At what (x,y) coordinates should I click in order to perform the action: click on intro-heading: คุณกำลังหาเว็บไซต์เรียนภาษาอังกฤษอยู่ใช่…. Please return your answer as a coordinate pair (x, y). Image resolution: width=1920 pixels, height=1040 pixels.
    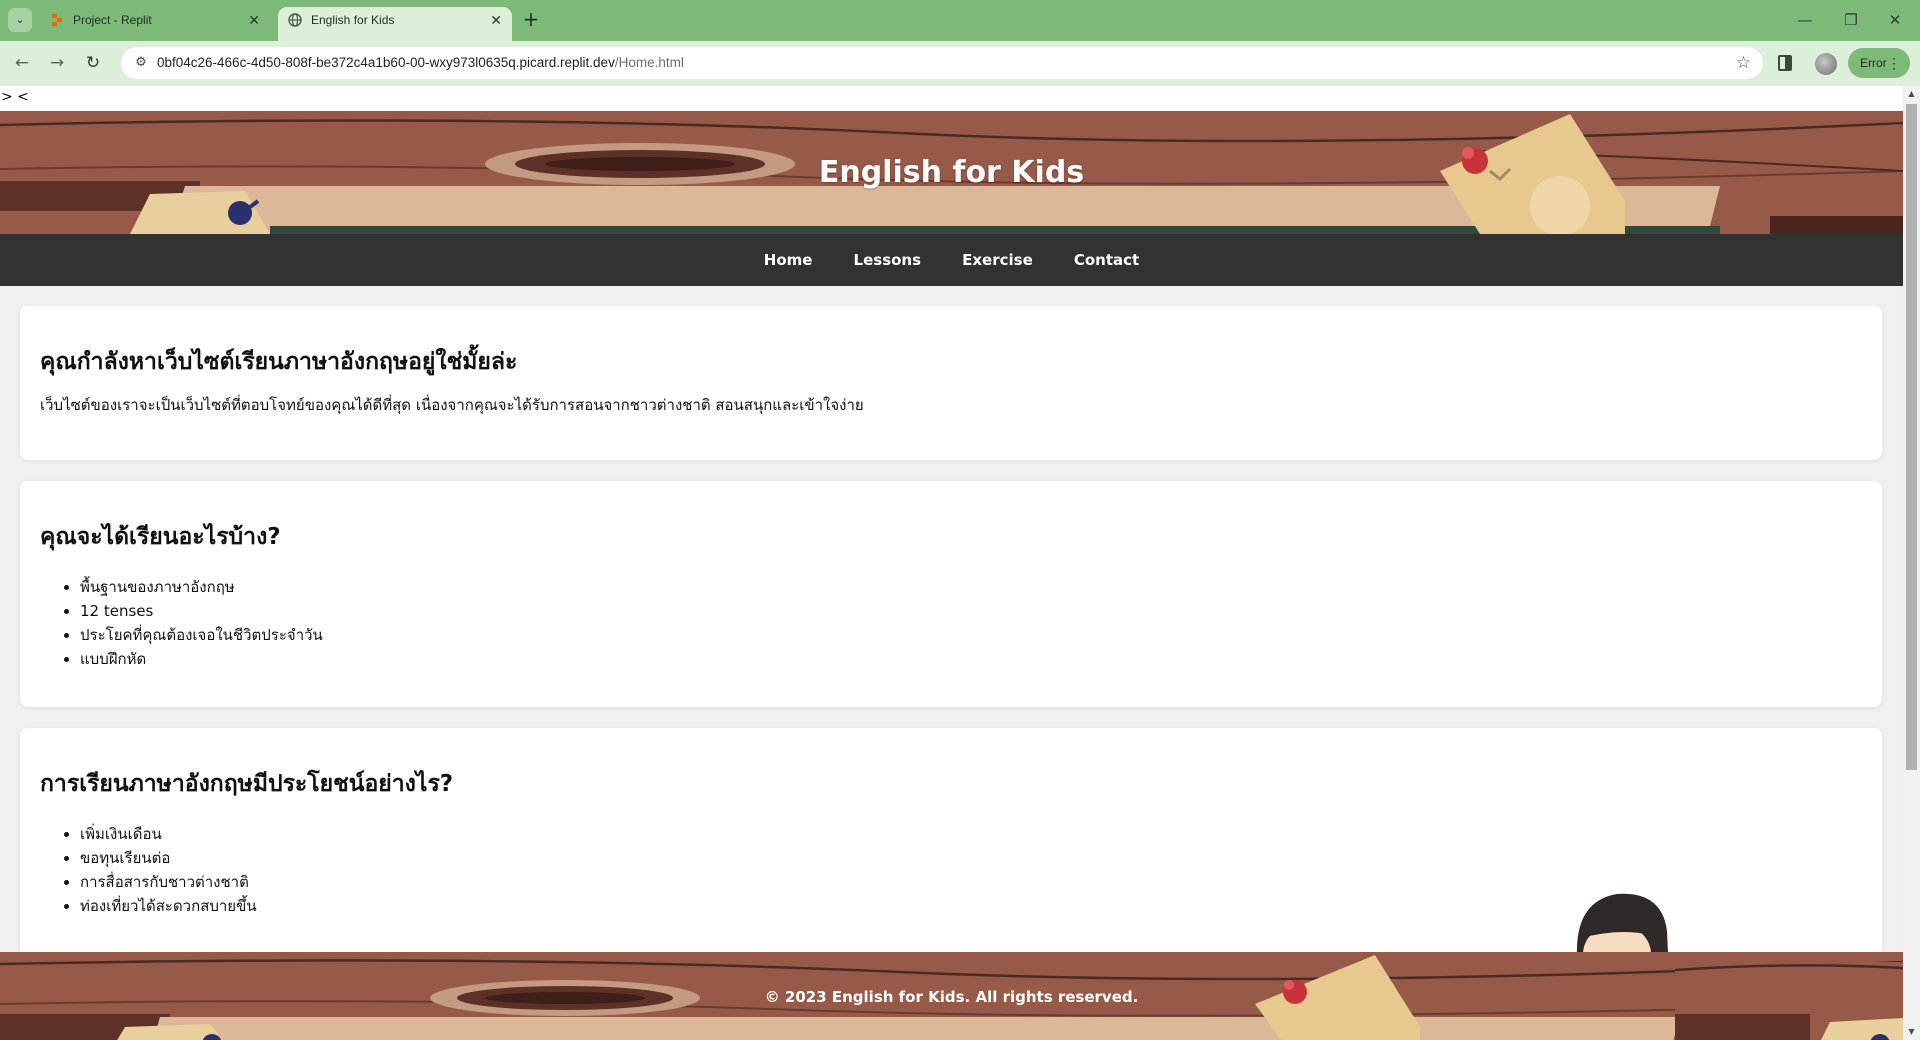
    Looking at the image, I should click on (279, 362).